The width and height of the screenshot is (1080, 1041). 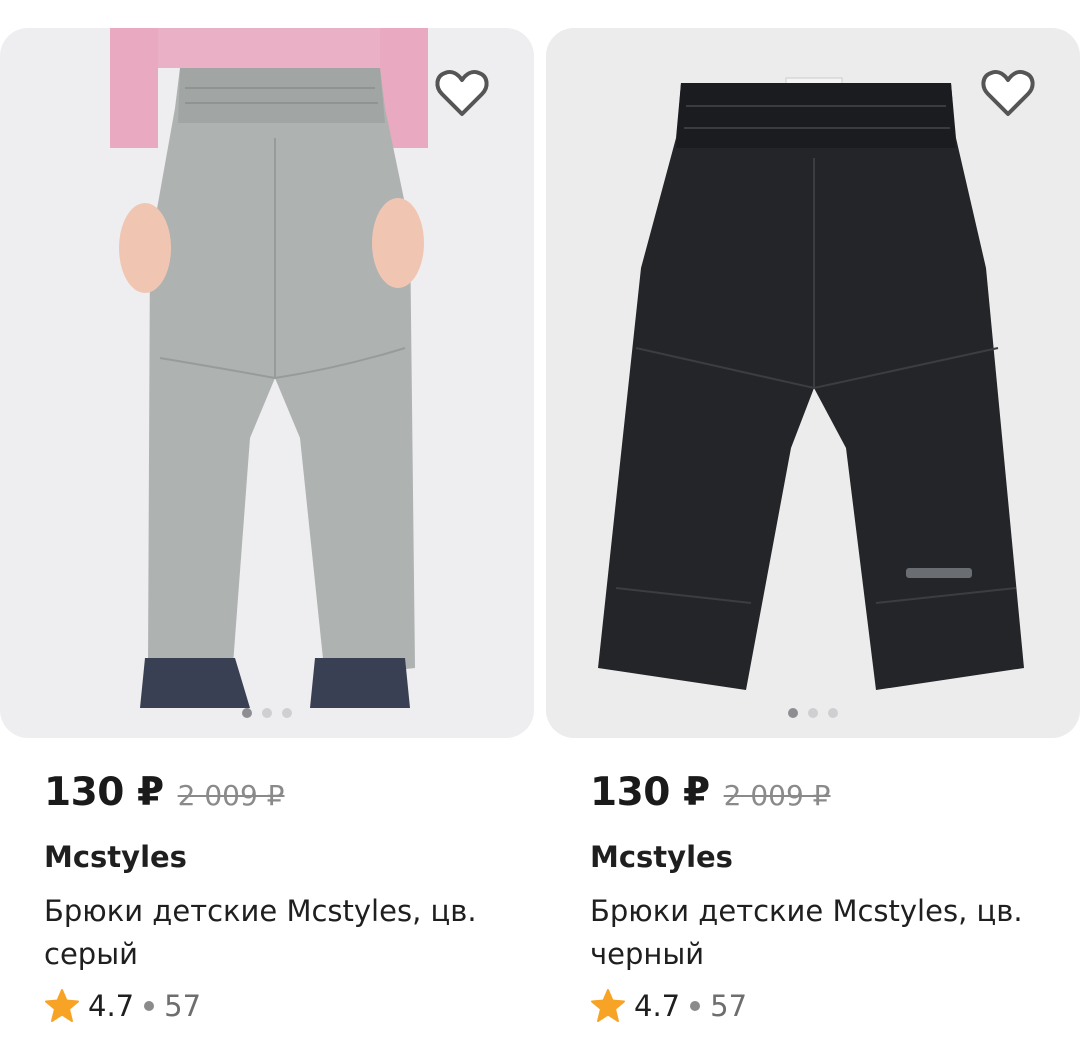 What do you see at coordinates (825, 933) in the screenshot?
I see `product-title: Брюки детские Mcstyles, цв. черный` at bounding box center [825, 933].